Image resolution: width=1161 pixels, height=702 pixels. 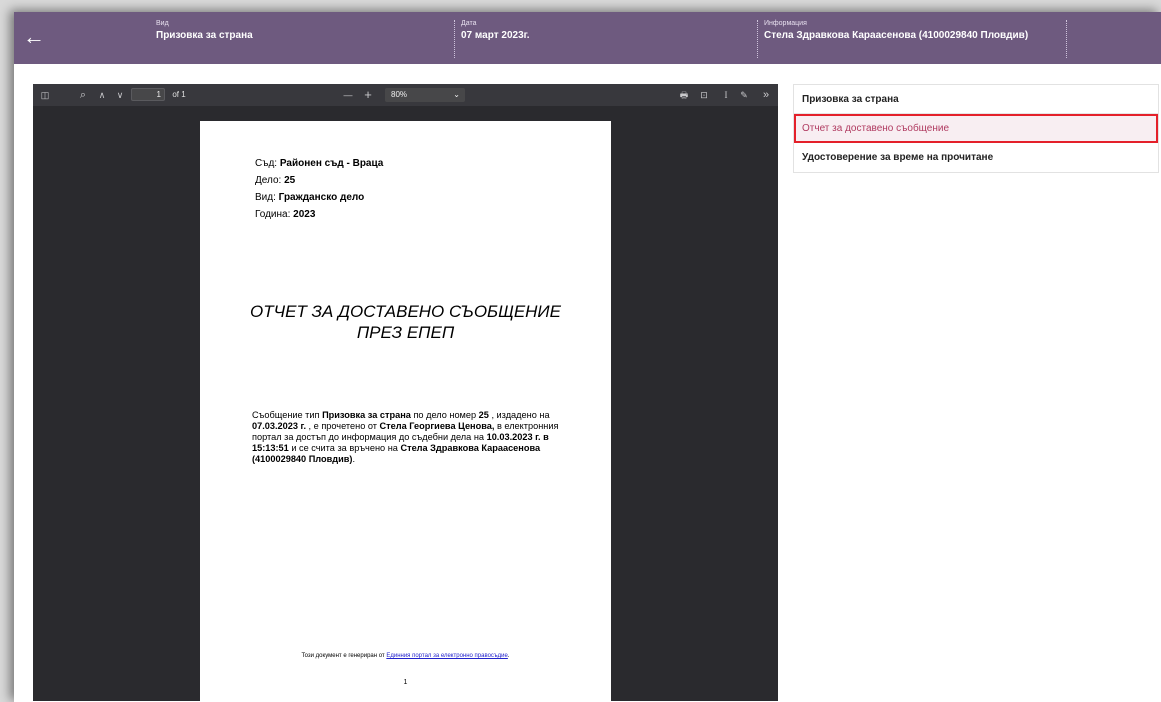 What do you see at coordinates (519, 415) in the screenshot?
I see `body-text: , издадено на` at bounding box center [519, 415].